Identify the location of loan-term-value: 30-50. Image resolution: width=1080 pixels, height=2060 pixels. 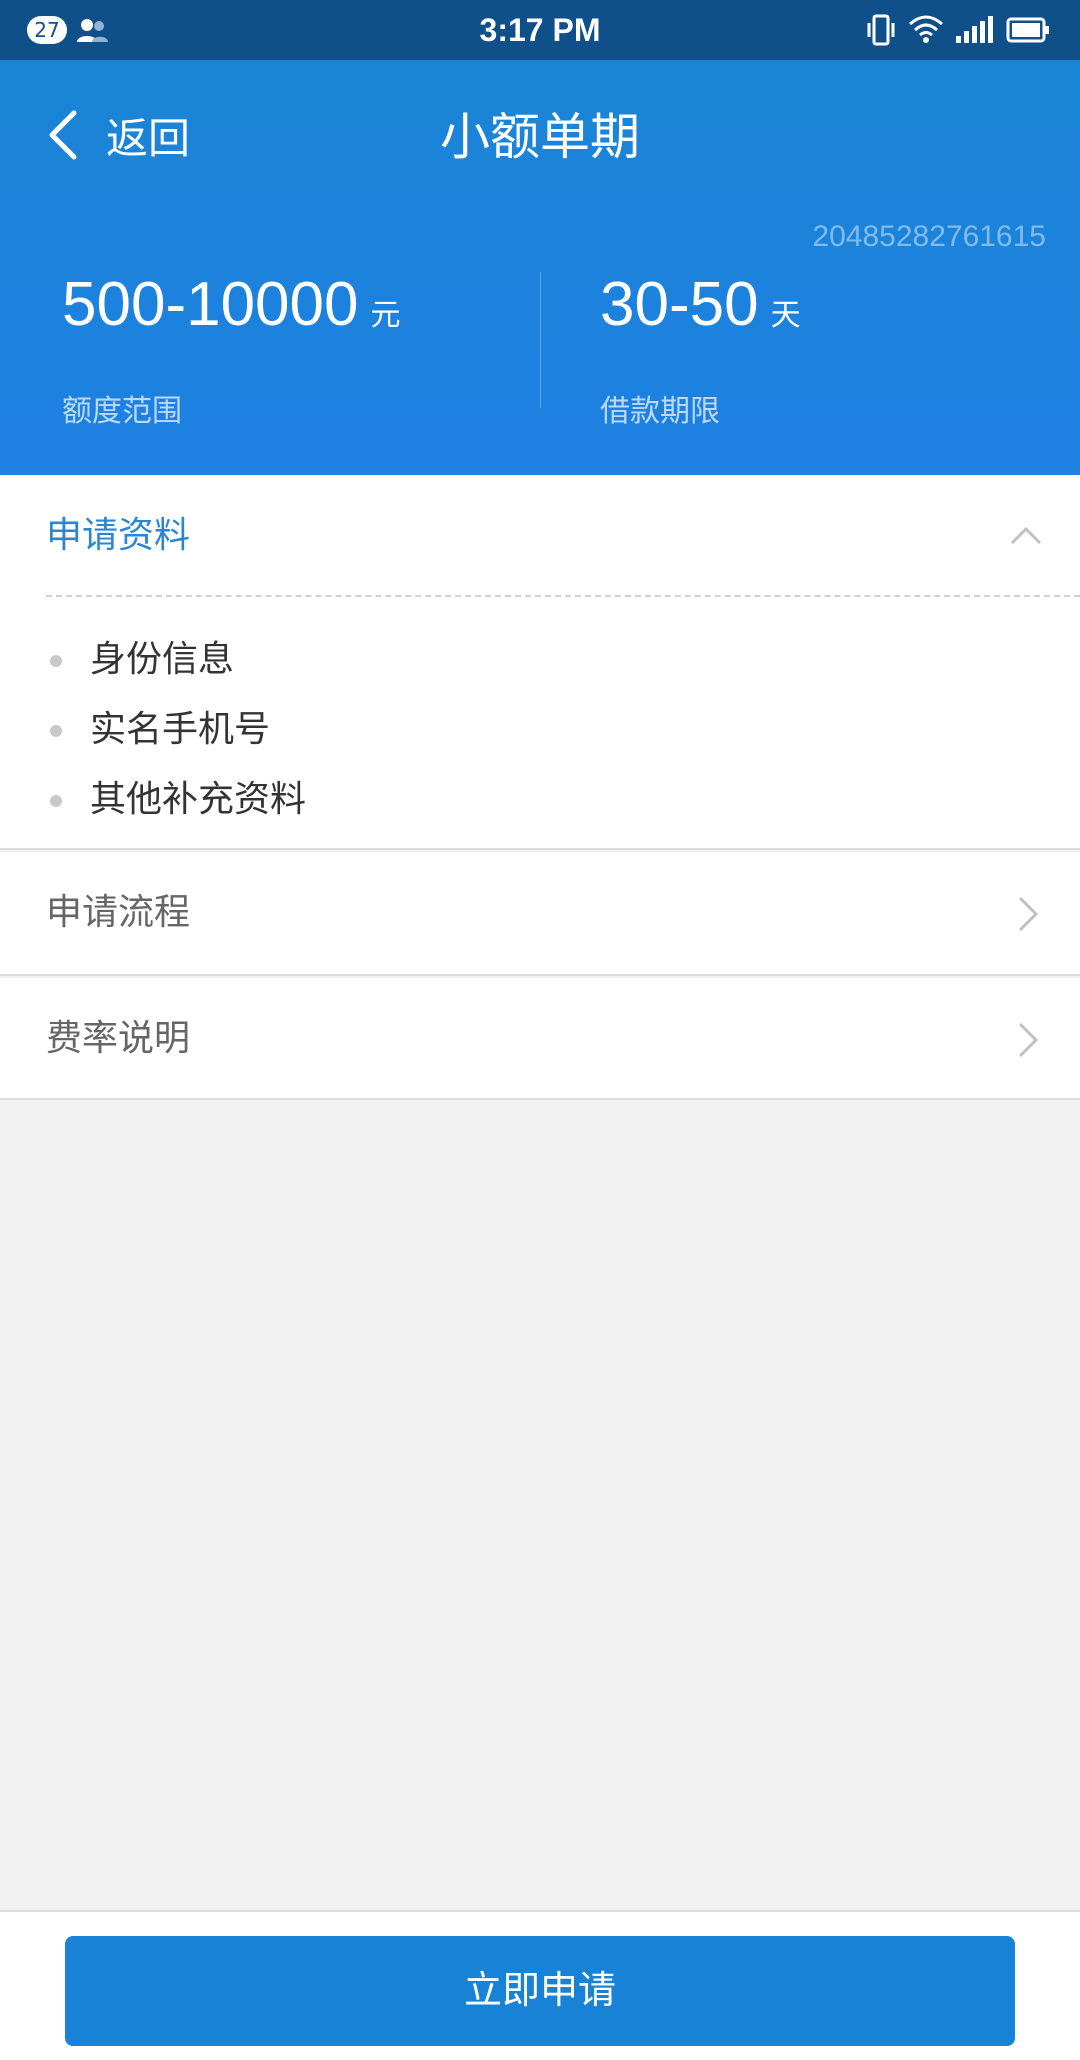
(679, 304).